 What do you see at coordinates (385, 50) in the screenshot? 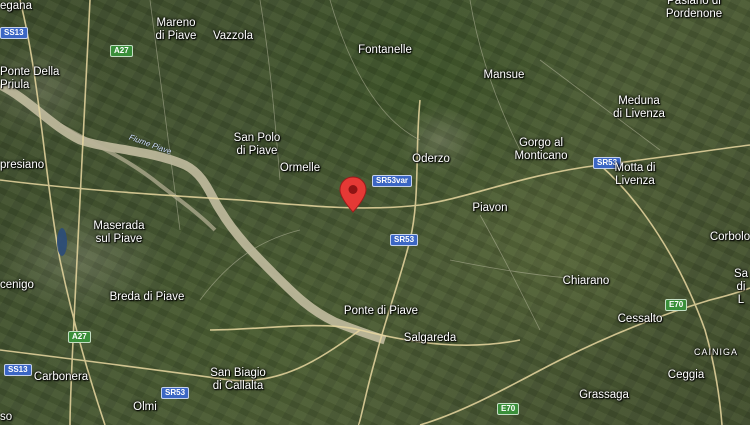
I see `place-label: Fontanelle` at bounding box center [385, 50].